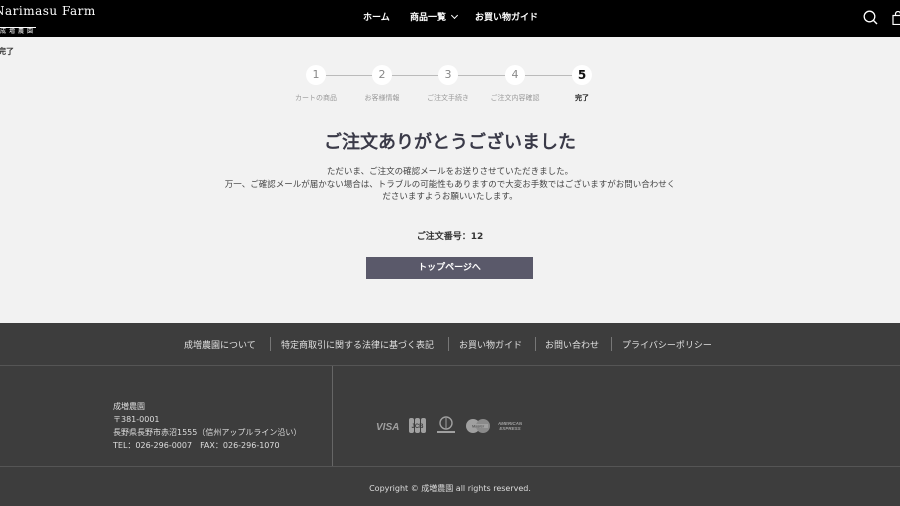 This screenshot has width=900, height=506. Describe the element at coordinates (18, 31) in the screenshot. I see `logo-sub-text: 成増農園` at that location.